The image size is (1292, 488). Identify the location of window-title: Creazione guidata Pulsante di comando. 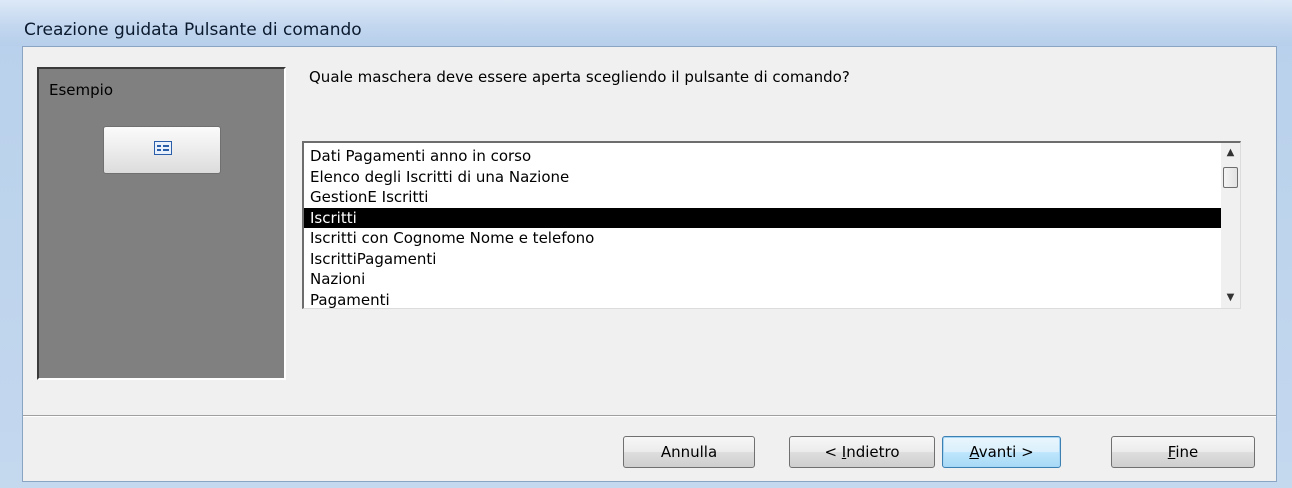
(193, 30).